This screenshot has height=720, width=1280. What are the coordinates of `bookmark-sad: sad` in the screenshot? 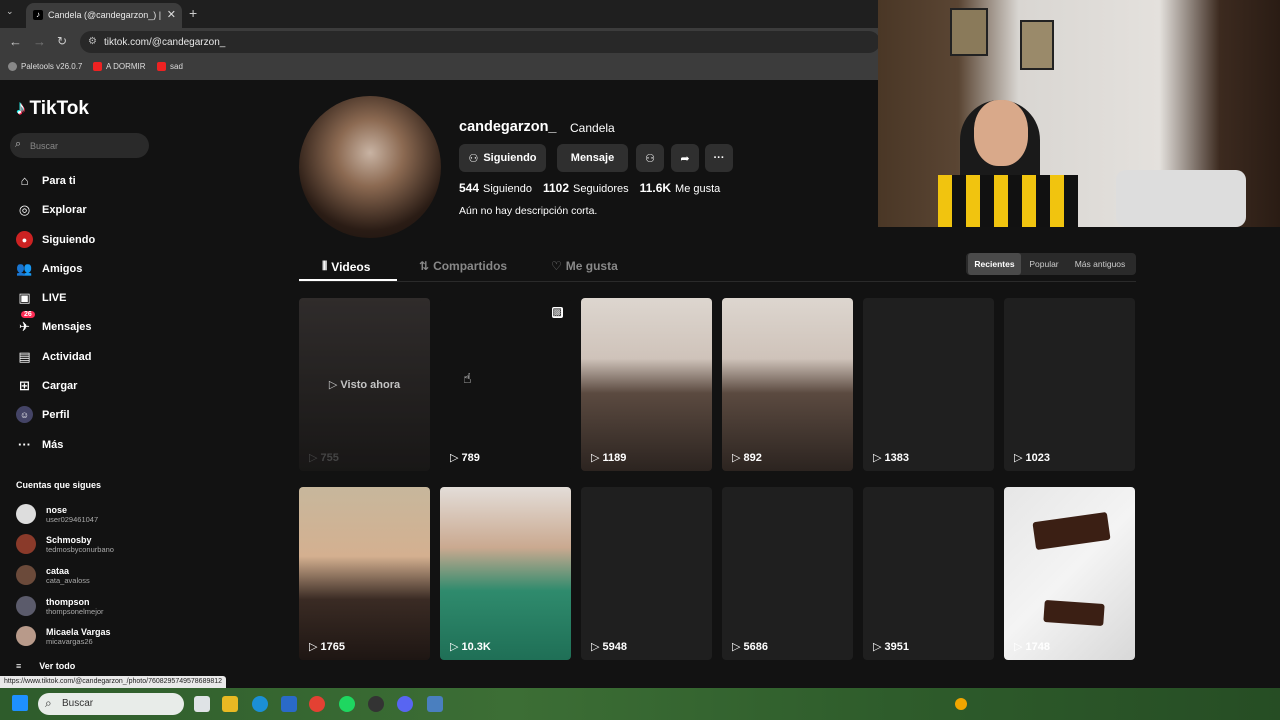 It's located at (170, 66).